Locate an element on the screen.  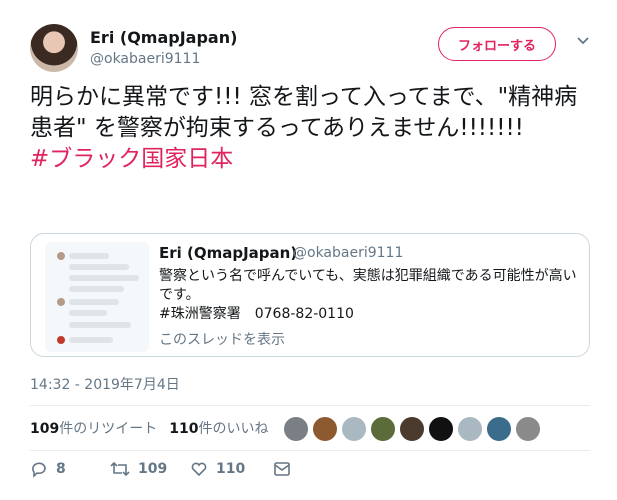
show-thread-link: このスレッドを表示 is located at coordinates (222, 339).